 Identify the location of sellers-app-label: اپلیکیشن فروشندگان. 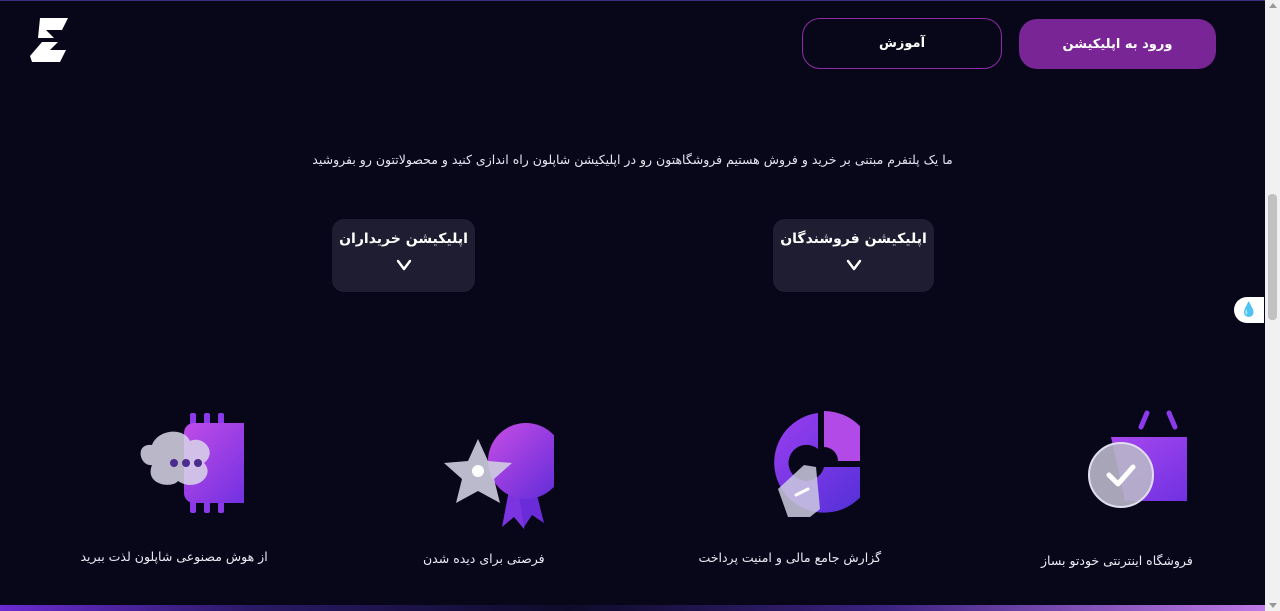
(853, 239).